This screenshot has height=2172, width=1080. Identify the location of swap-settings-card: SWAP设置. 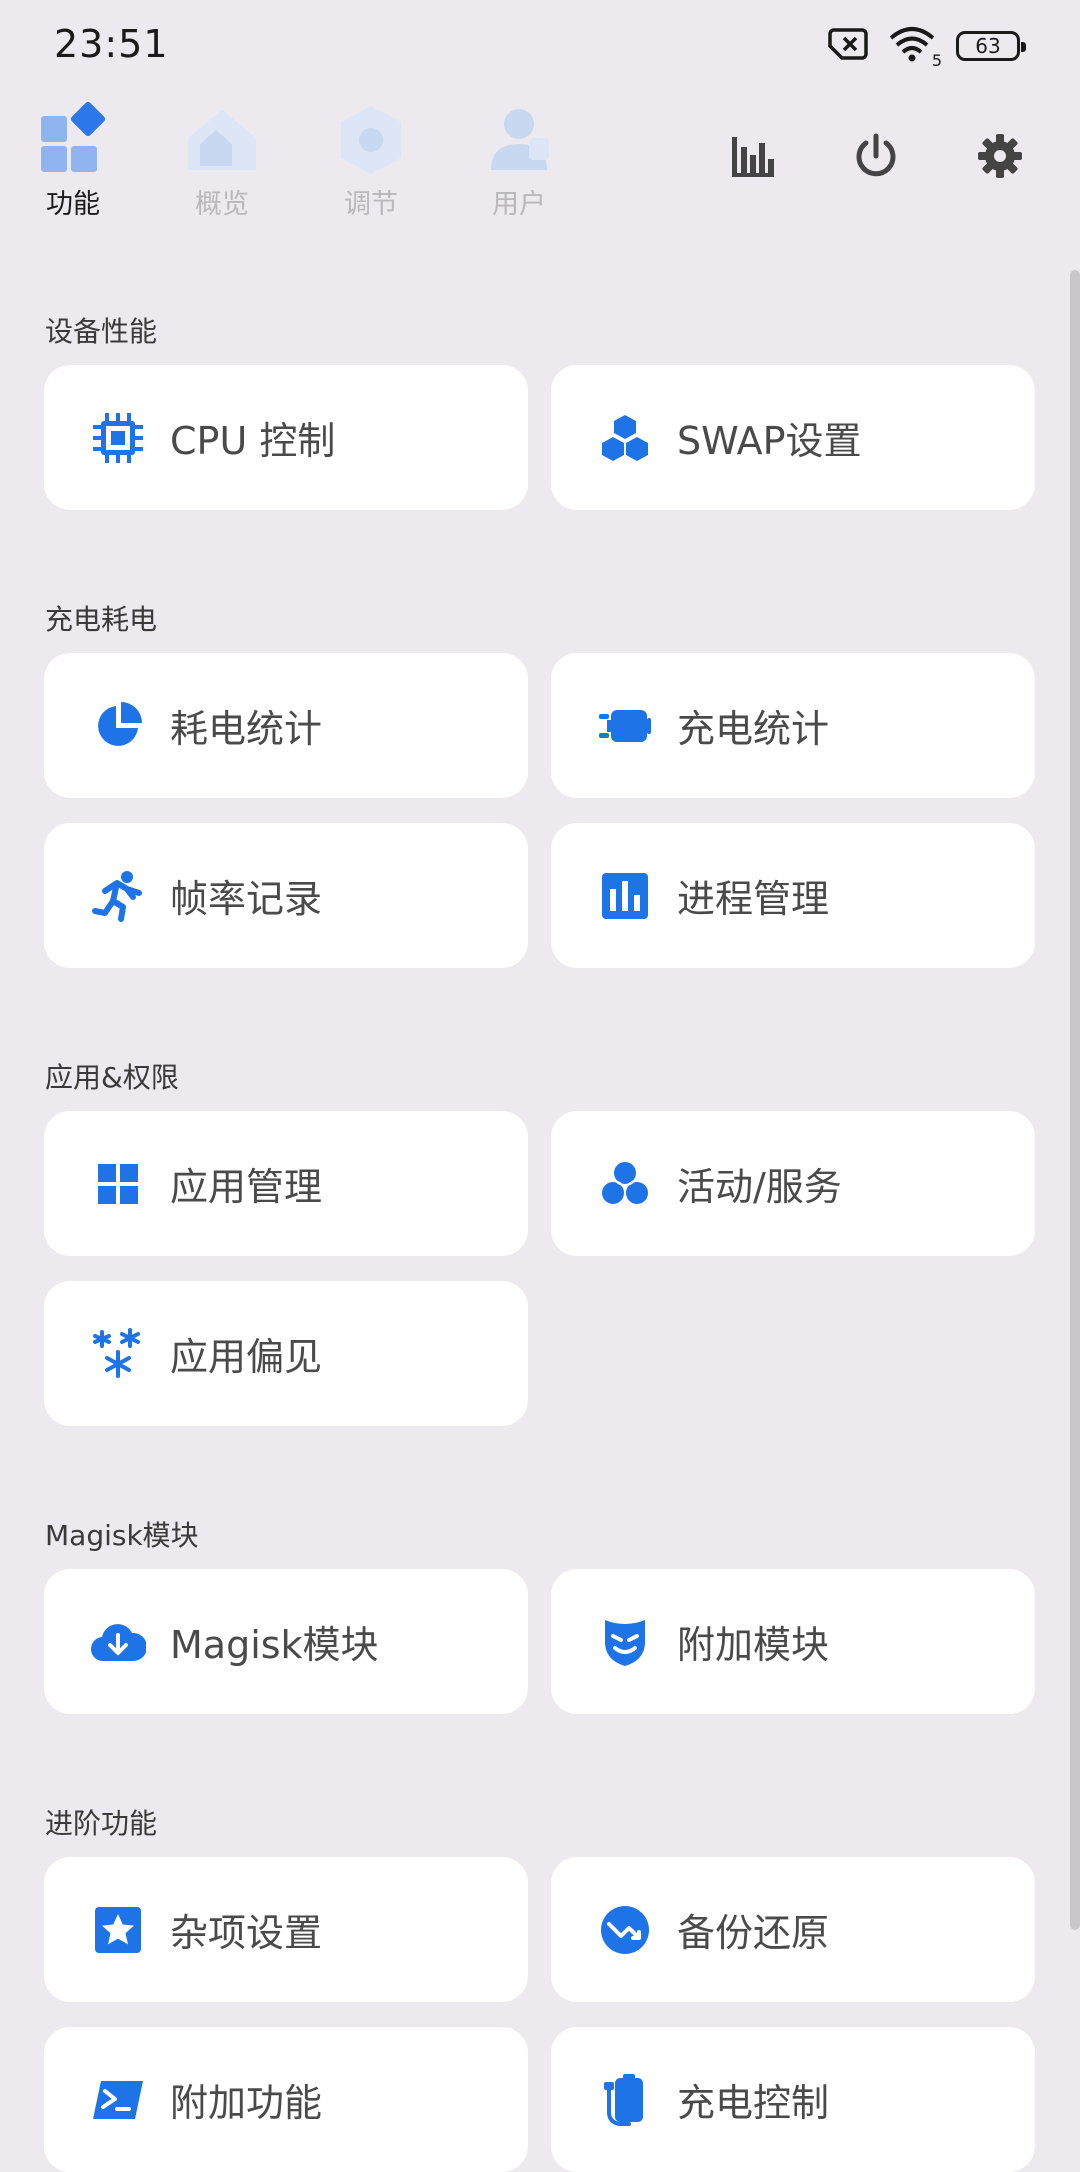
(793, 437).